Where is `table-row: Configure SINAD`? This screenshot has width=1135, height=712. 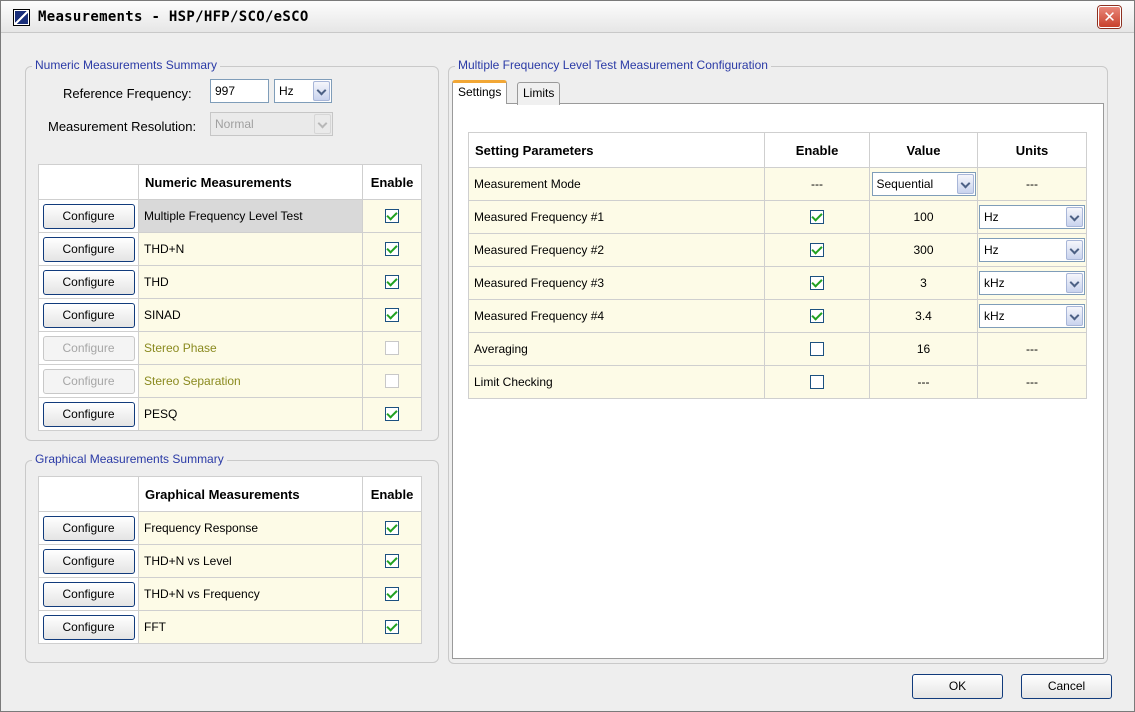
table-row: Configure SINAD is located at coordinates (230, 315).